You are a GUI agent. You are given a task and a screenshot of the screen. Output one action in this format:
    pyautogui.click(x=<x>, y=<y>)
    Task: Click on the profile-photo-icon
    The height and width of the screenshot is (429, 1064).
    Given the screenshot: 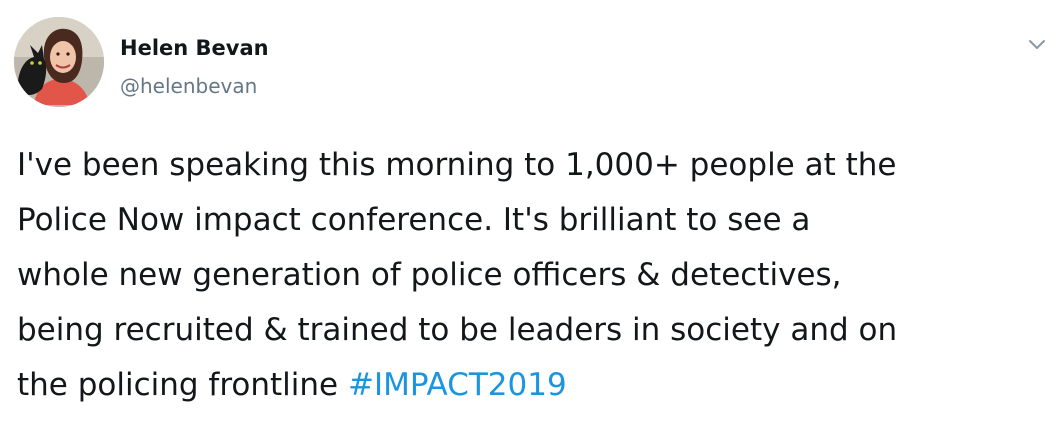 What is the action you would take?
    pyautogui.click(x=59, y=62)
    